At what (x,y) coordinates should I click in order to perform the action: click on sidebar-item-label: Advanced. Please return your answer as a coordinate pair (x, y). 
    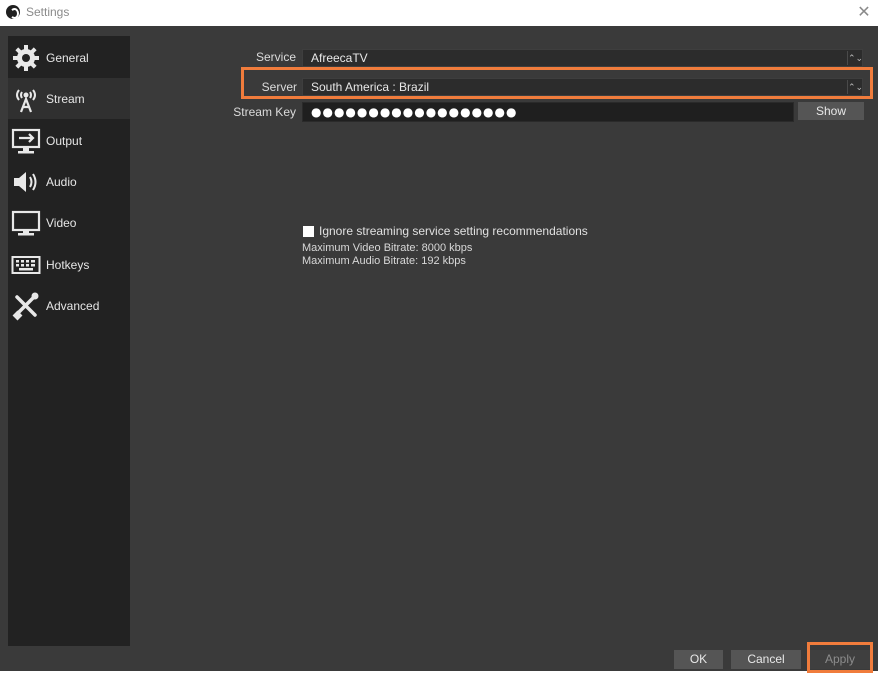
    Looking at the image, I should click on (73, 305).